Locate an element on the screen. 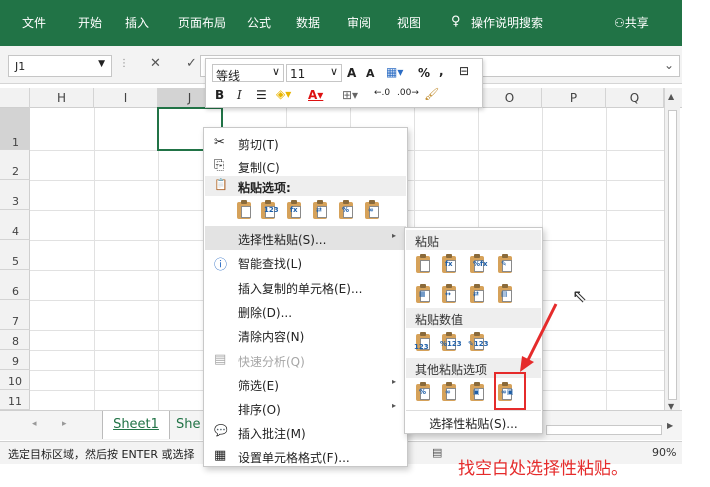 The width and height of the screenshot is (710, 487). scroll-up-icon: ▲ is located at coordinates (671, 96).